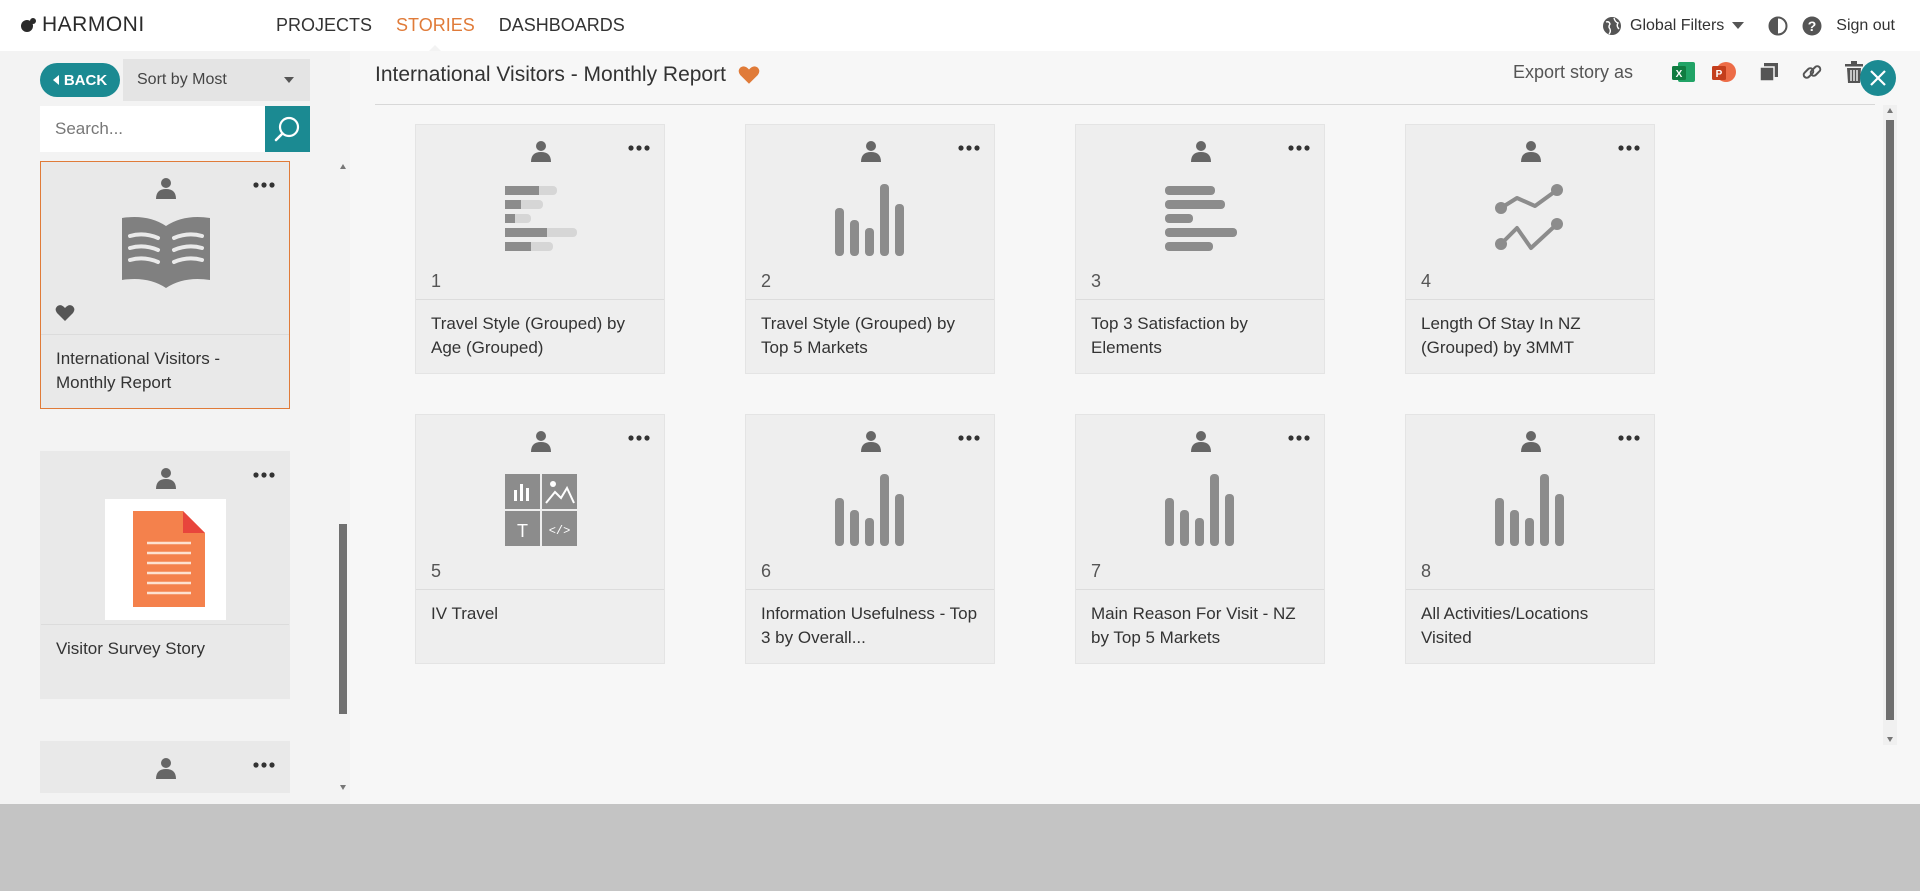  What do you see at coordinates (85, 80) in the screenshot?
I see `back-label: BACK` at bounding box center [85, 80].